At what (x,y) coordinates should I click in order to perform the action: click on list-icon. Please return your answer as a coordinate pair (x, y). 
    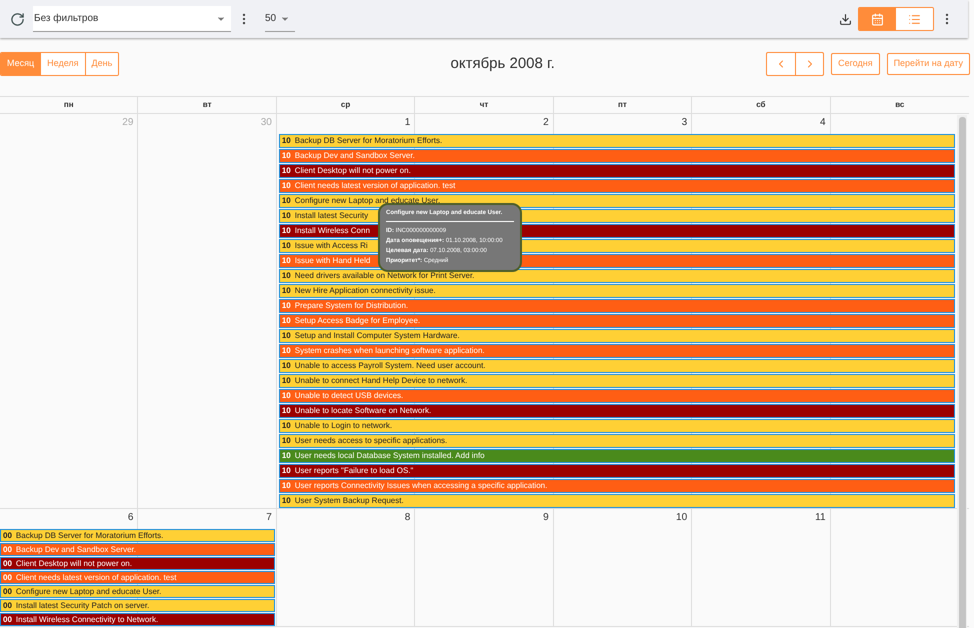
    Looking at the image, I should click on (914, 19).